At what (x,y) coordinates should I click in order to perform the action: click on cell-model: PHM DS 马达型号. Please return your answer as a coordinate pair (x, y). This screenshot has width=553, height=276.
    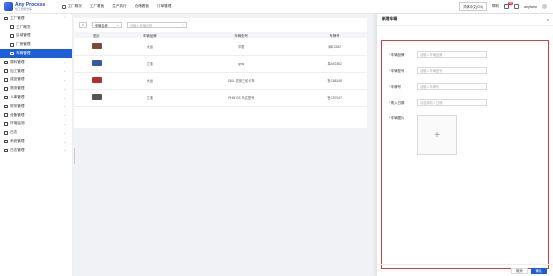
    Looking at the image, I should click on (241, 98).